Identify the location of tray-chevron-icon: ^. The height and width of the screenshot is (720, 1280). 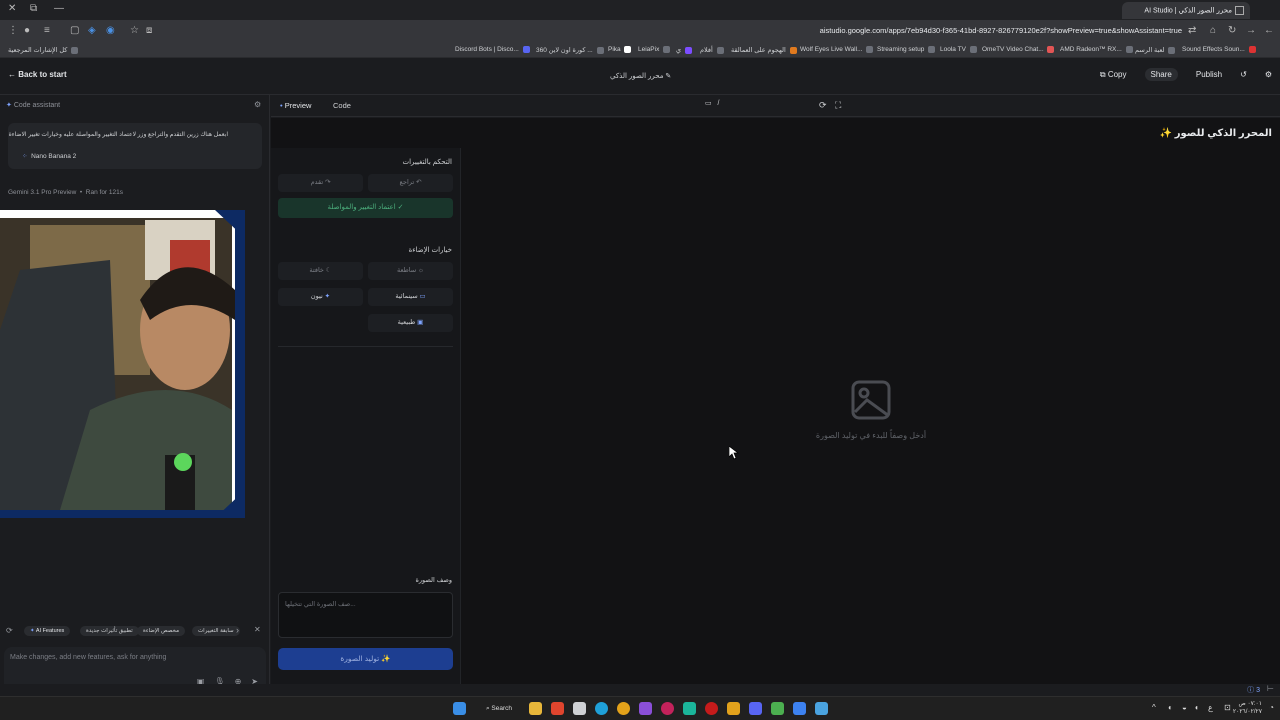
(1154, 707).